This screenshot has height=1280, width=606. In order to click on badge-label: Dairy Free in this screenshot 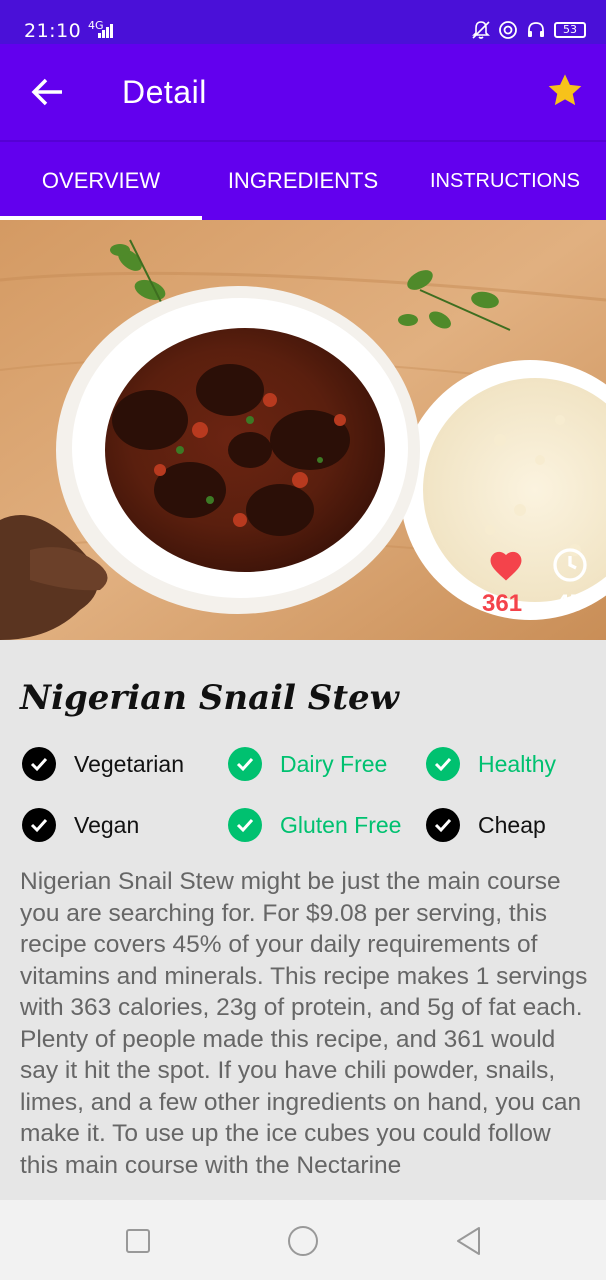, I will do `click(334, 763)`.